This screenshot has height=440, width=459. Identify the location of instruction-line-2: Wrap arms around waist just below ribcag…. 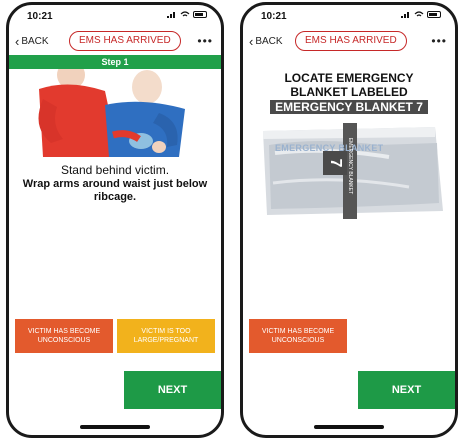
(115, 190).